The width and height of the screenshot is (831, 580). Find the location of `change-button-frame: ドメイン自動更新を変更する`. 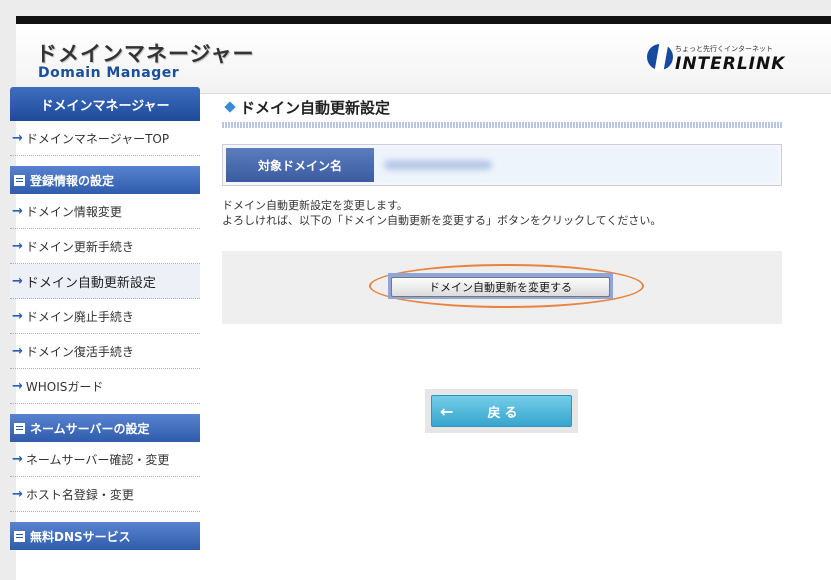

change-button-frame: ドメイン自動更新を変更する is located at coordinates (500, 286).